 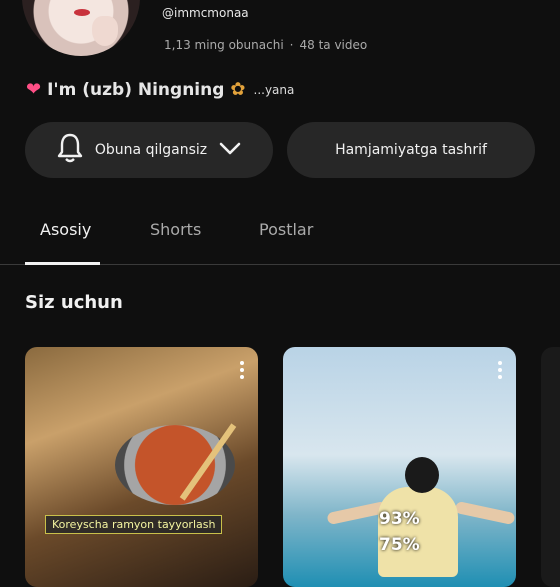 What do you see at coordinates (399, 545) in the screenshot?
I see `overlay-percent-bottom: 75%` at bounding box center [399, 545].